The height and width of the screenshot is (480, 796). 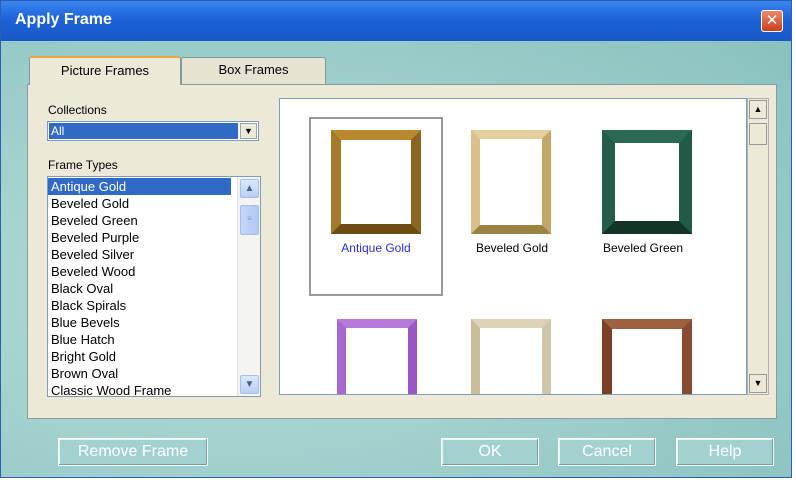 What do you see at coordinates (77, 110) in the screenshot?
I see `collections-label: Collections` at bounding box center [77, 110].